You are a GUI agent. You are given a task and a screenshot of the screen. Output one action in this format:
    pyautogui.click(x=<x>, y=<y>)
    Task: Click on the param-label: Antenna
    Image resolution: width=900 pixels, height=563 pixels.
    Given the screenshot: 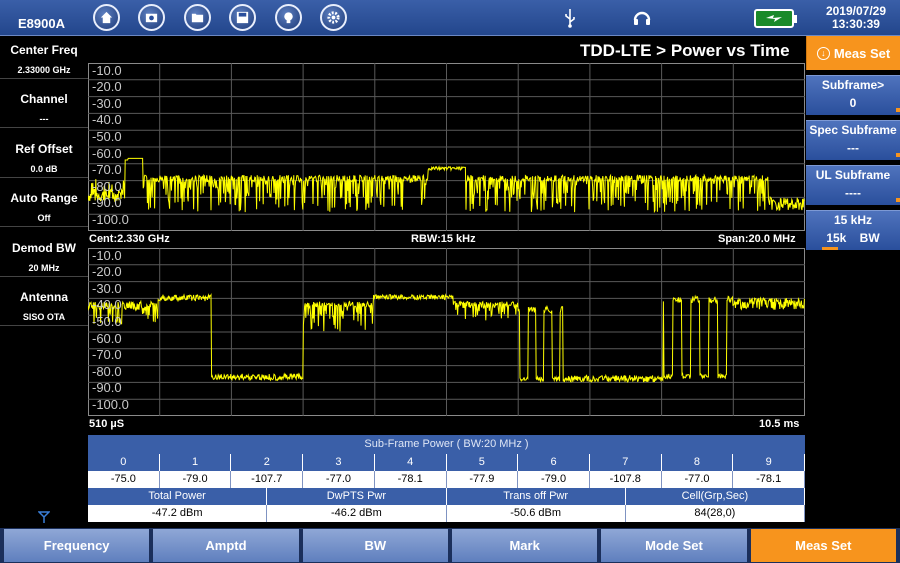 What is the action you would take?
    pyautogui.click(x=44, y=297)
    